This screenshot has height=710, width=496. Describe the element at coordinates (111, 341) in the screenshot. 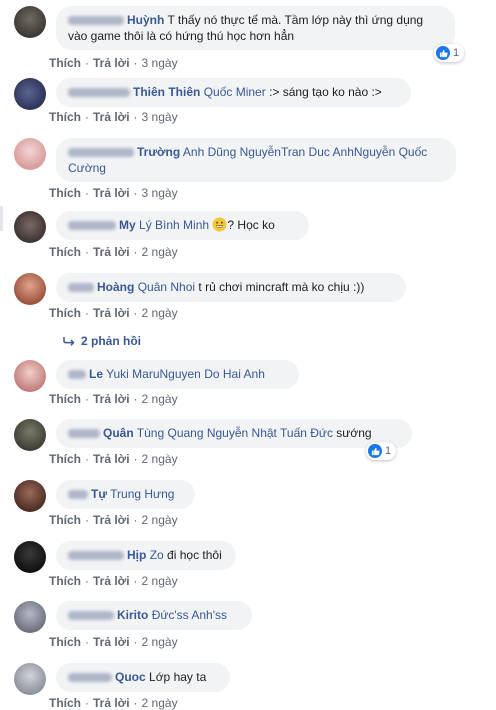

I see `replies-count: 2 phản hồi` at that location.